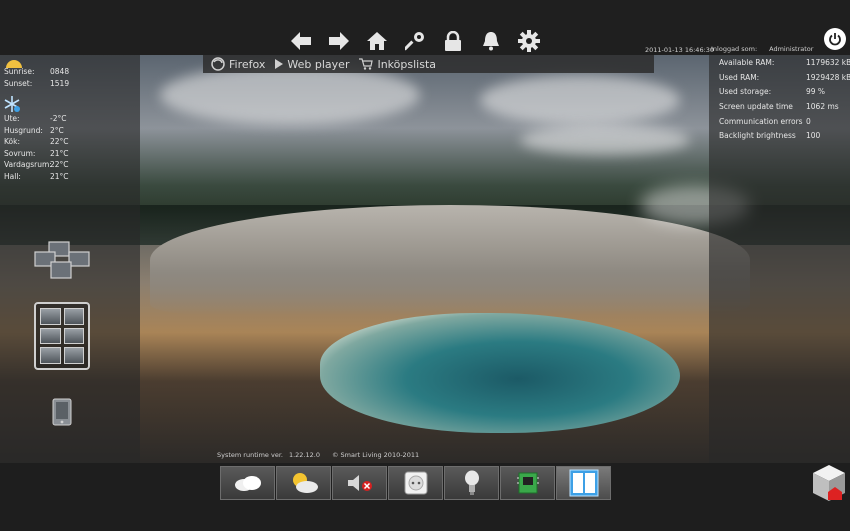 The height and width of the screenshot is (531, 850). I want to click on app-dock, so click(415, 483).